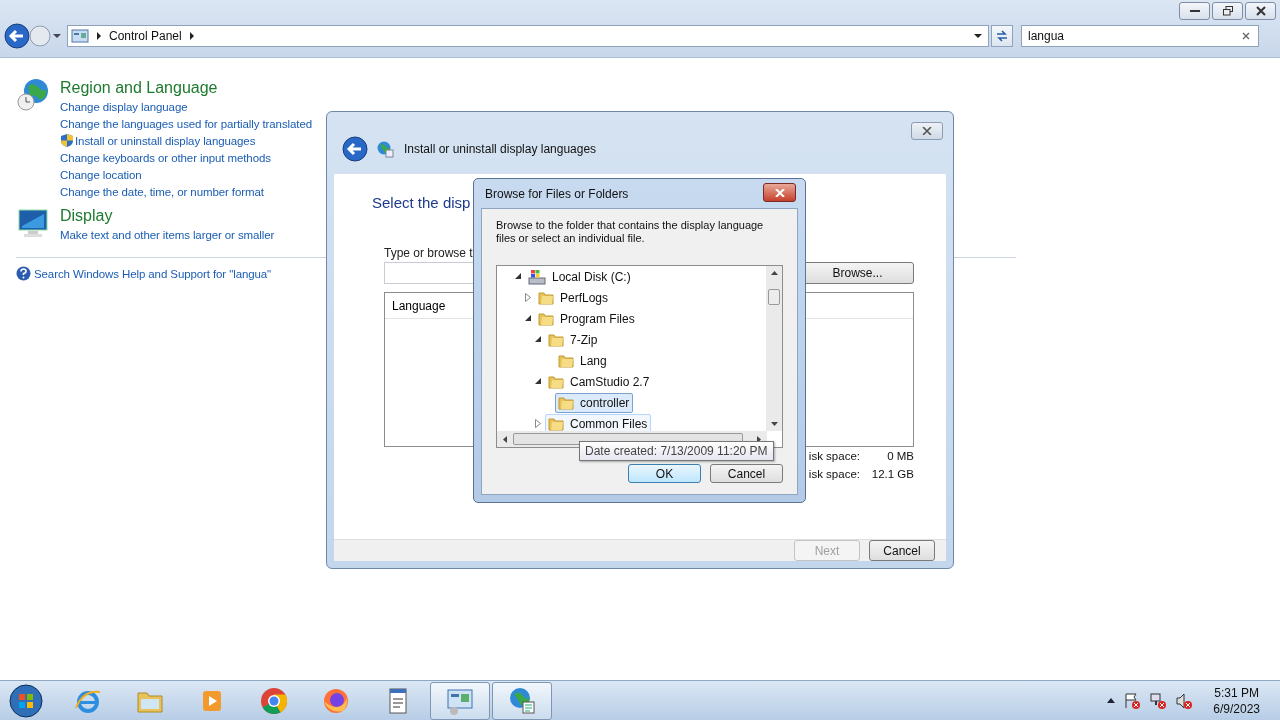 The image size is (1280, 720). Describe the element at coordinates (124, 106) in the screenshot. I see `task-link: Change display language` at that location.